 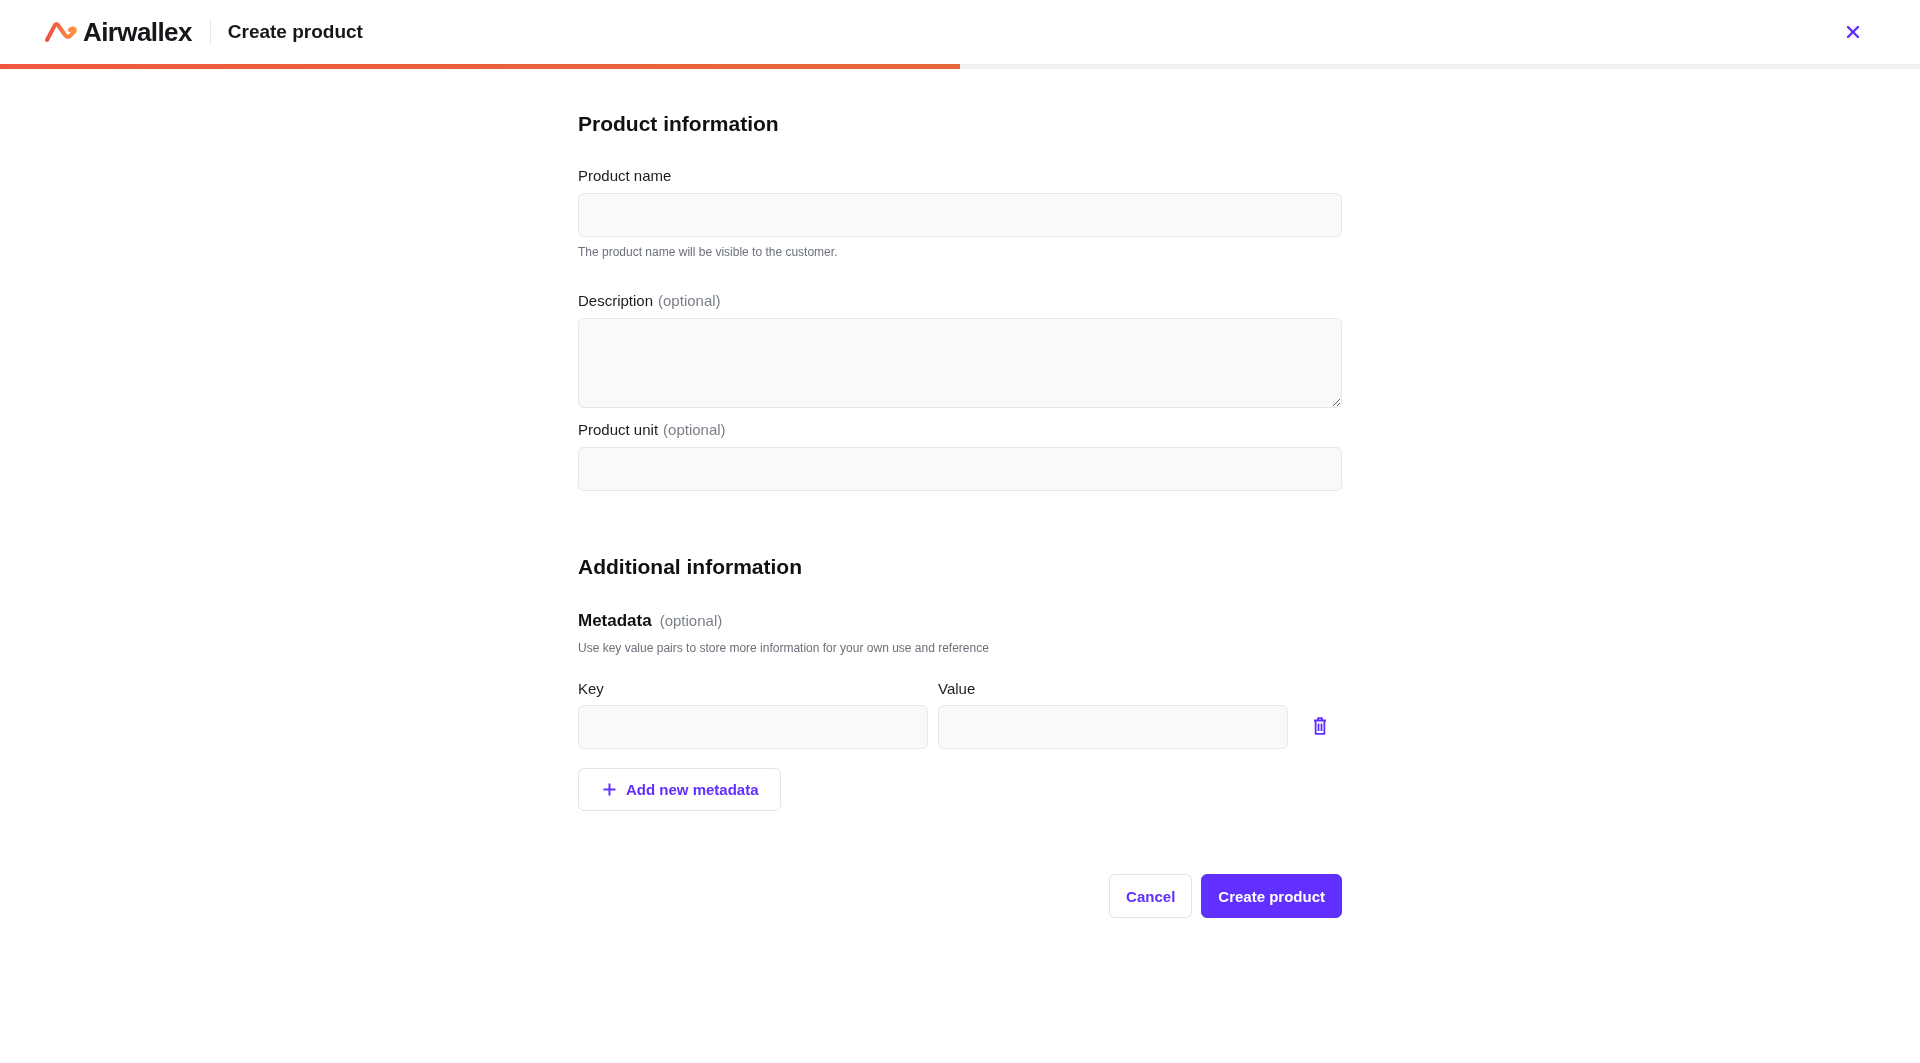 I want to click on help-text: The product name will be visible to the customer., so click(x=708, y=252).